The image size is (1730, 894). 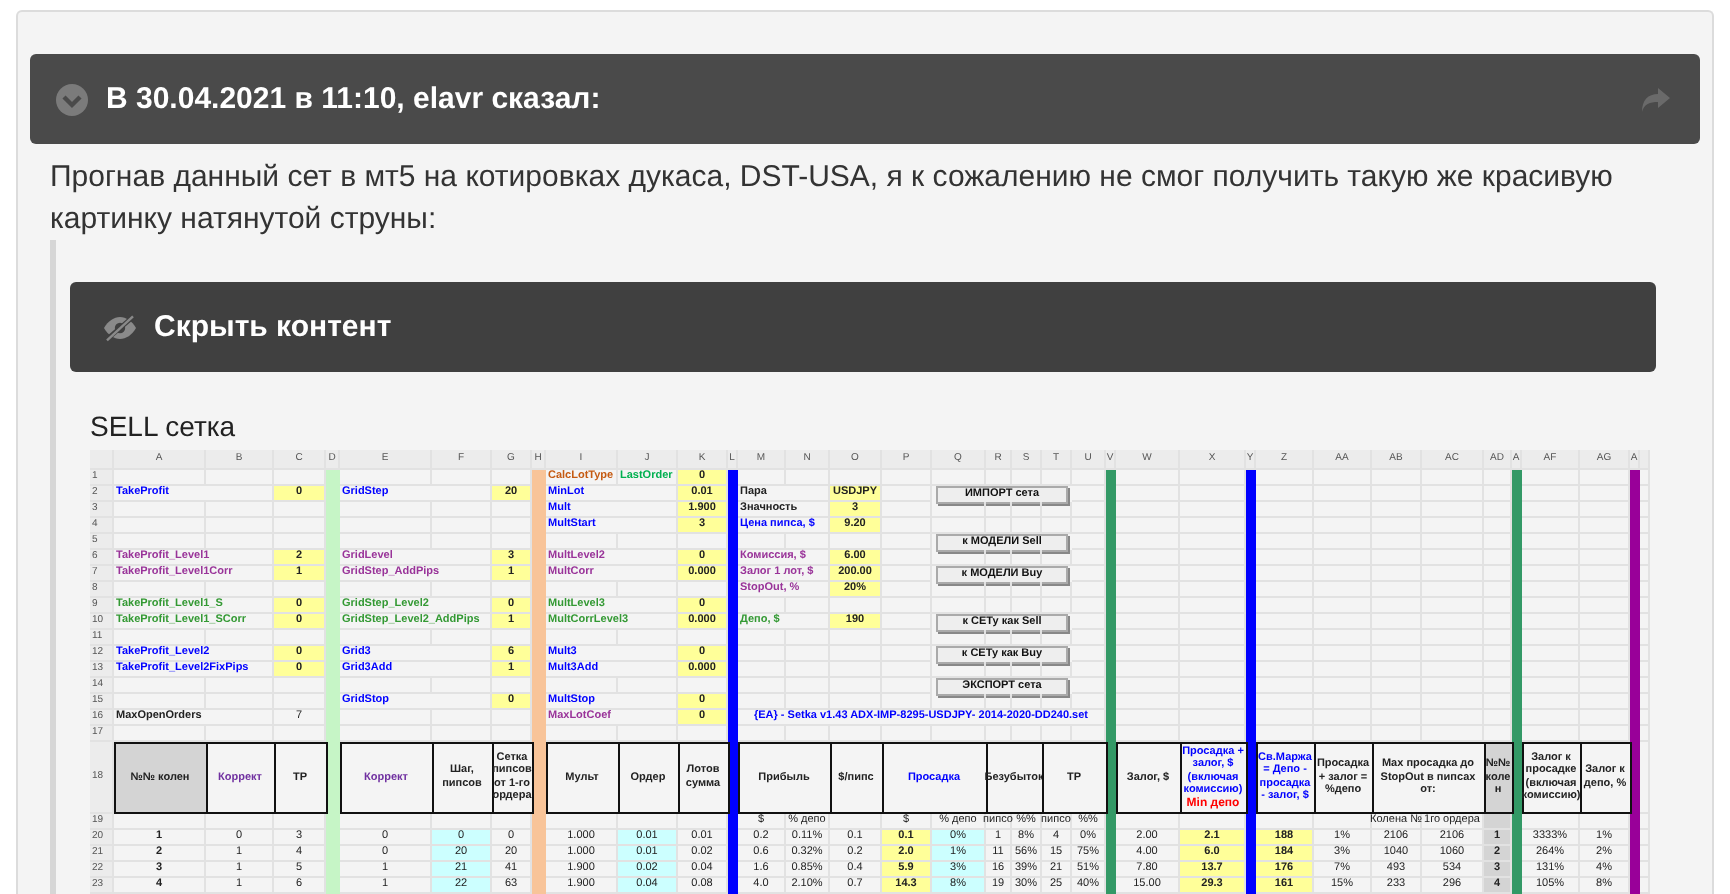 I want to click on quote-author: В 30.04.2021 в 11:10, elavr сказал:, so click(x=354, y=99).